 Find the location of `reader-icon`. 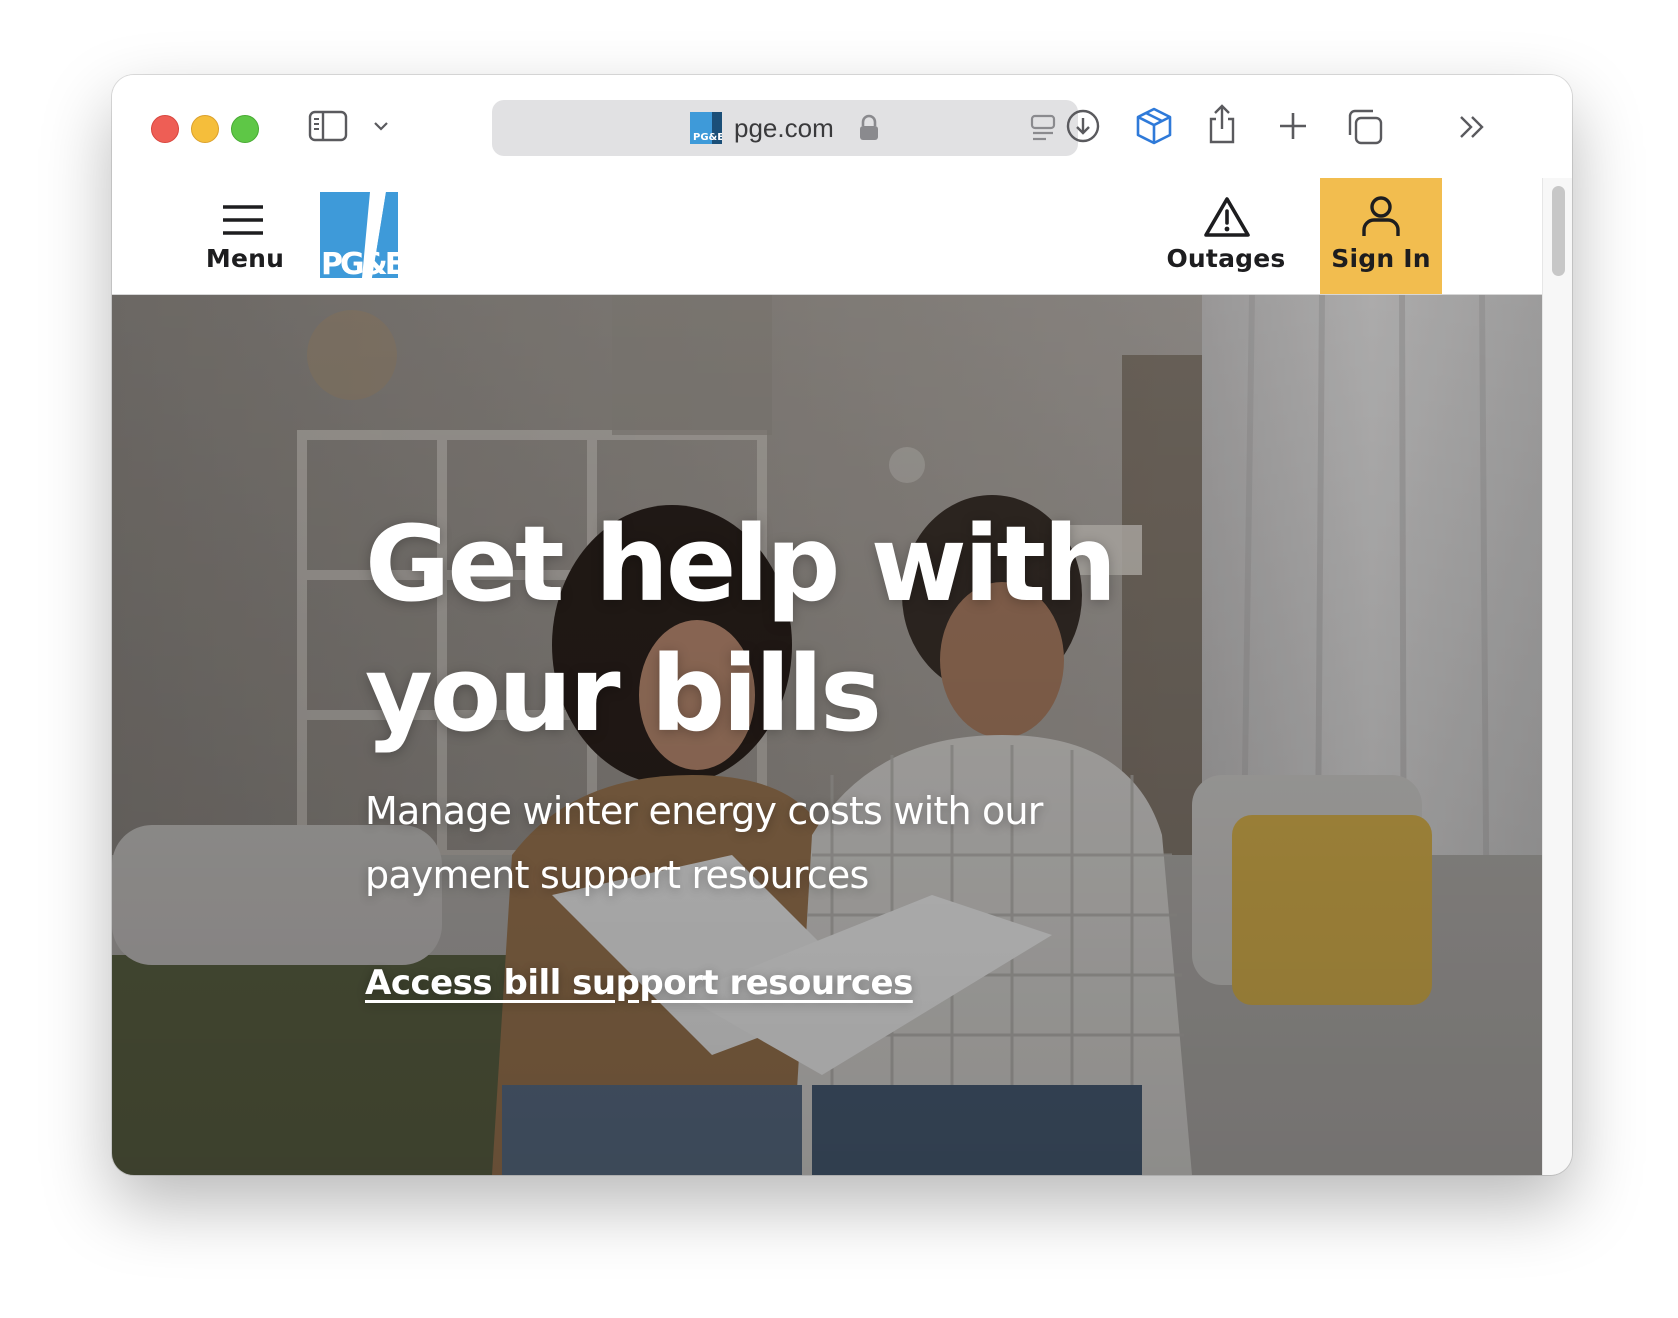

reader-icon is located at coordinates (1043, 128).